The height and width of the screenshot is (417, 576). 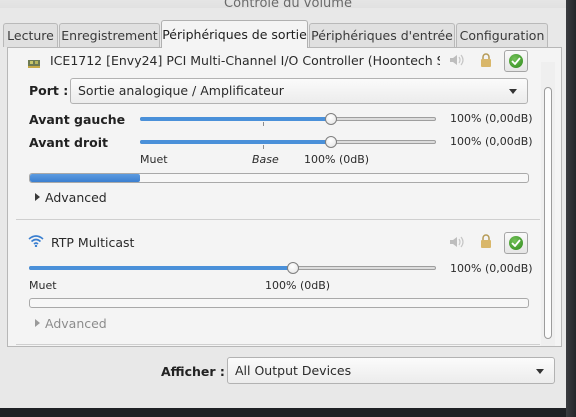 What do you see at coordinates (161, 268) in the screenshot?
I see `slider-master-fill` at bounding box center [161, 268].